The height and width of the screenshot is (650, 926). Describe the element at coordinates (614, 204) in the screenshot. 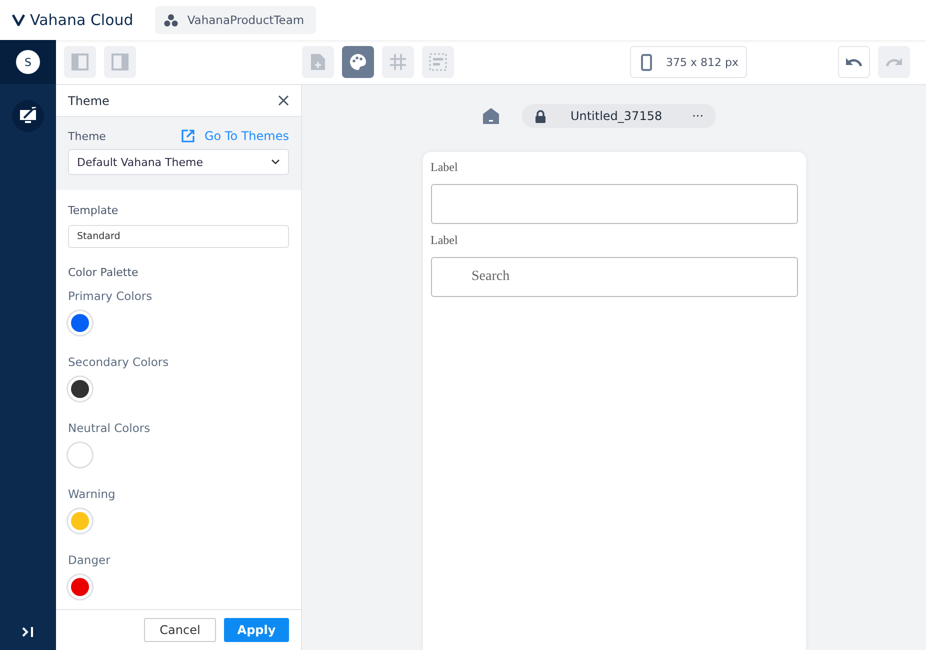

I see `input-field` at that location.